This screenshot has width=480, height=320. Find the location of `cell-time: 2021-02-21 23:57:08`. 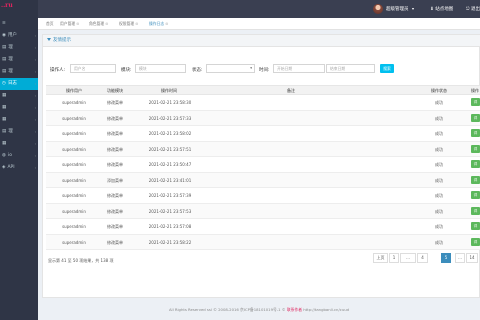

cell-time: 2021-02-21 23:57:08 is located at coordinates (170, 226).